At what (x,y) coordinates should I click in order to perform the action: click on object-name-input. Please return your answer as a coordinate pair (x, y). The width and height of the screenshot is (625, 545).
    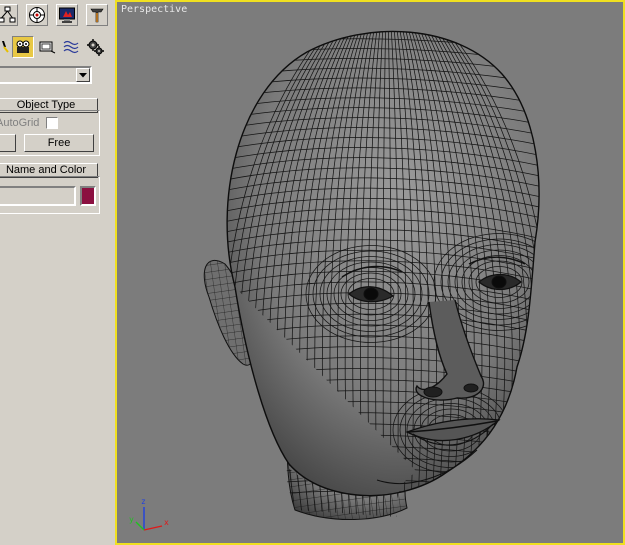
    Looking at the image, I should click on (38, 196).